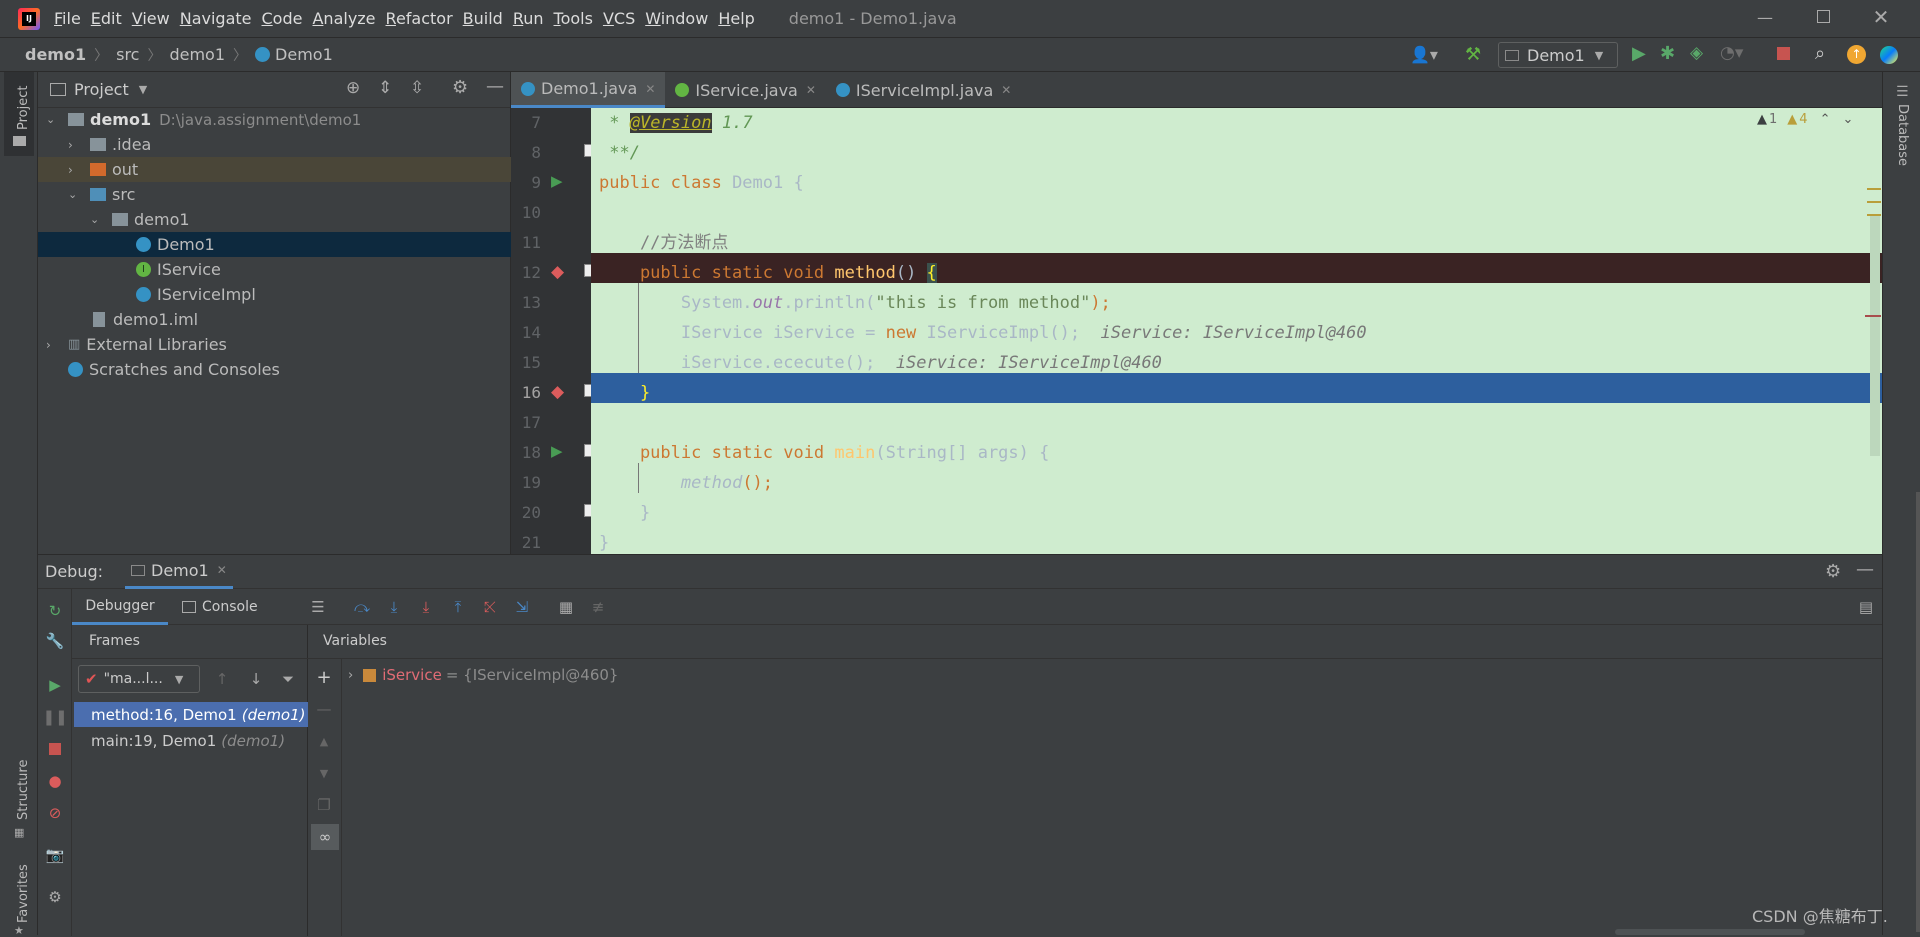  What do you see at coordinates (288, 679) in the screenshot?
I see `filter-icon: ⏷` at bounding box center [288, 679].